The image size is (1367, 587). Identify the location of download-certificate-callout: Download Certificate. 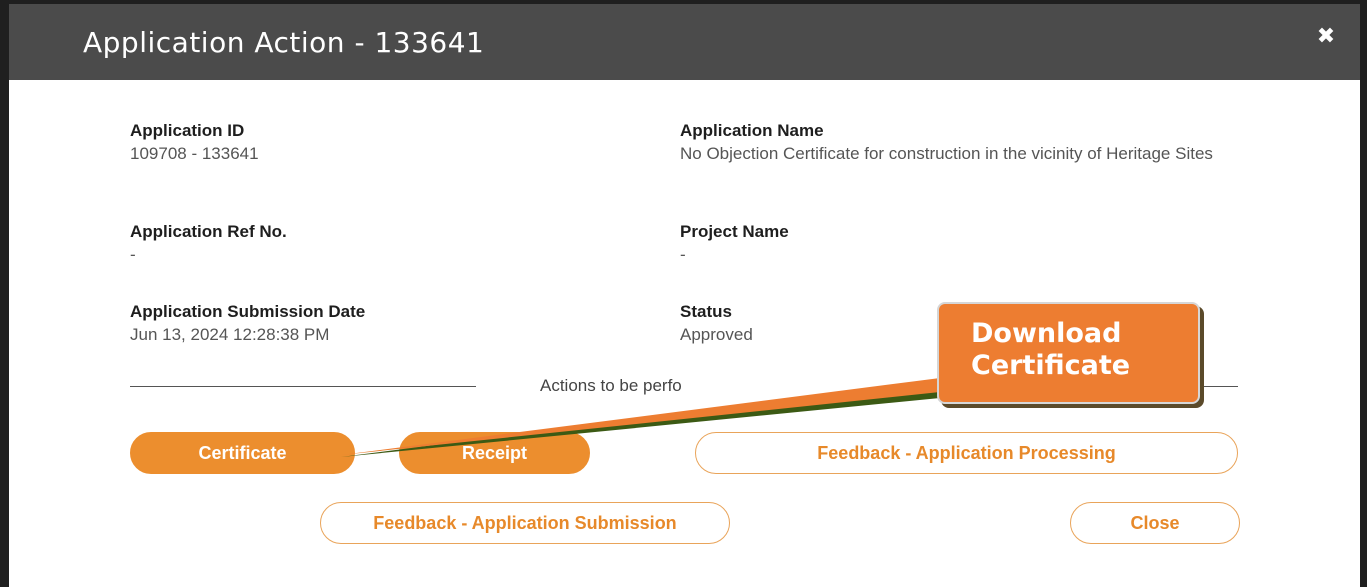
(1068, 353).